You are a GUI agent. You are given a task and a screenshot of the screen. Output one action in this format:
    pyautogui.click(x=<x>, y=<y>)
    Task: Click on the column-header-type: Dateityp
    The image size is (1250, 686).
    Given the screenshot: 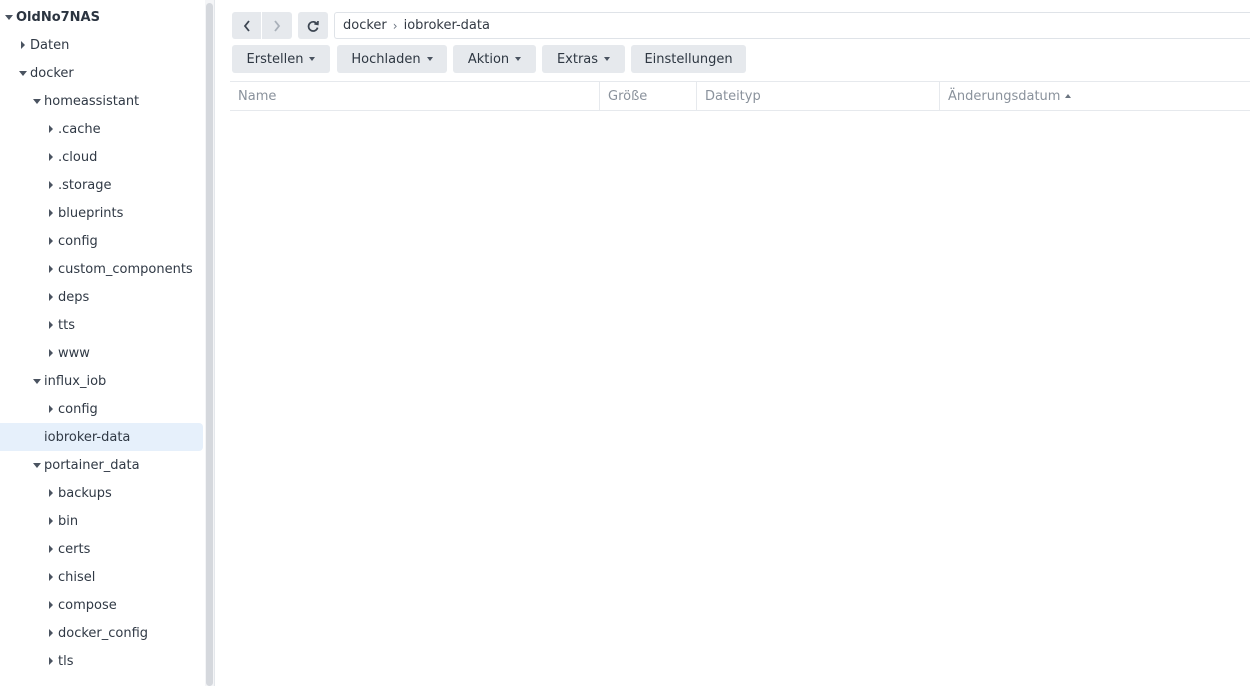 What is the action you would take?
    pyautogui.click(x=822, y=96)
    